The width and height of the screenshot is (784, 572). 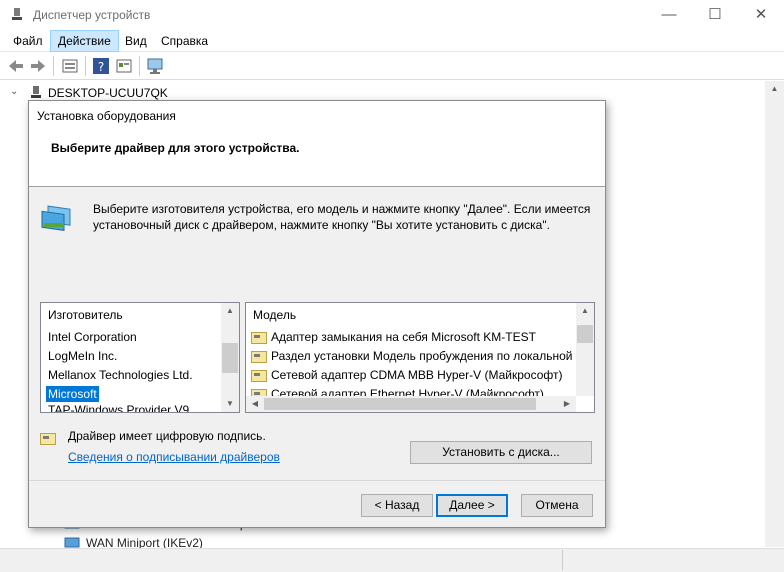 I want to click on minimize-button: —, so click(x=669, y=15).